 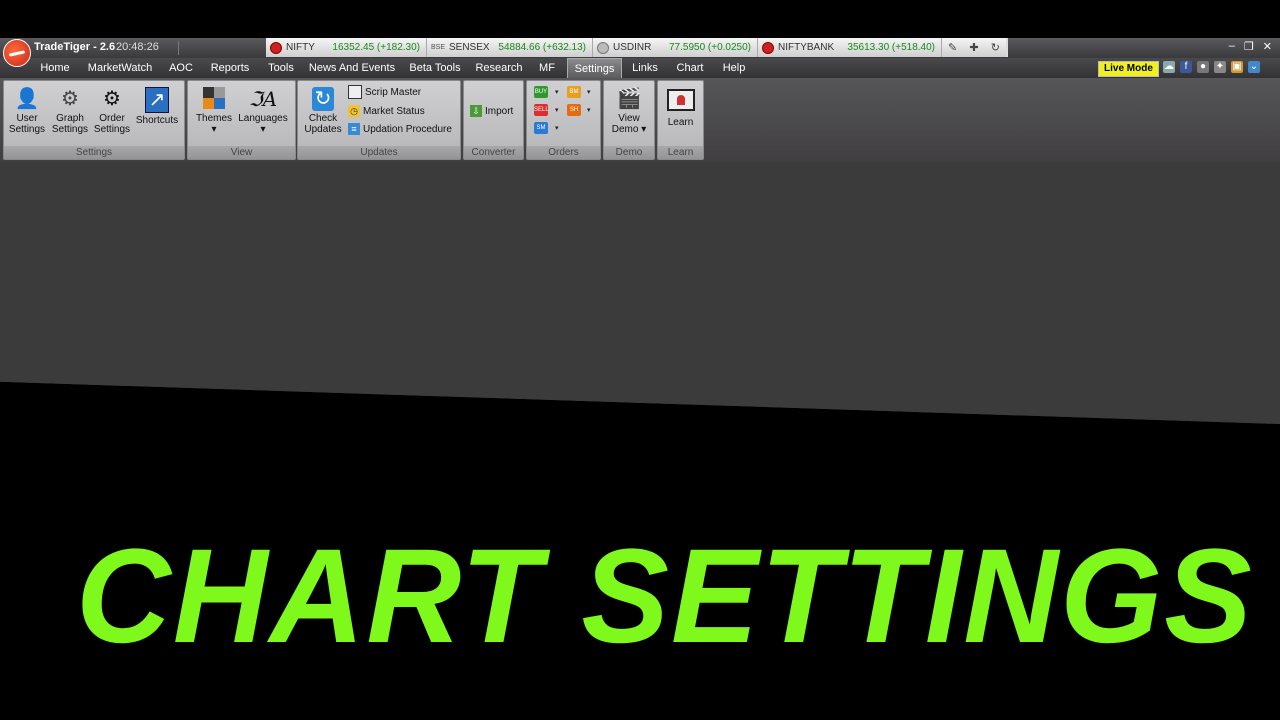 What do you see at coordinates (323, 129) in the screenshot?
I see `button-label: Updates` at bounding box center [323, 129].